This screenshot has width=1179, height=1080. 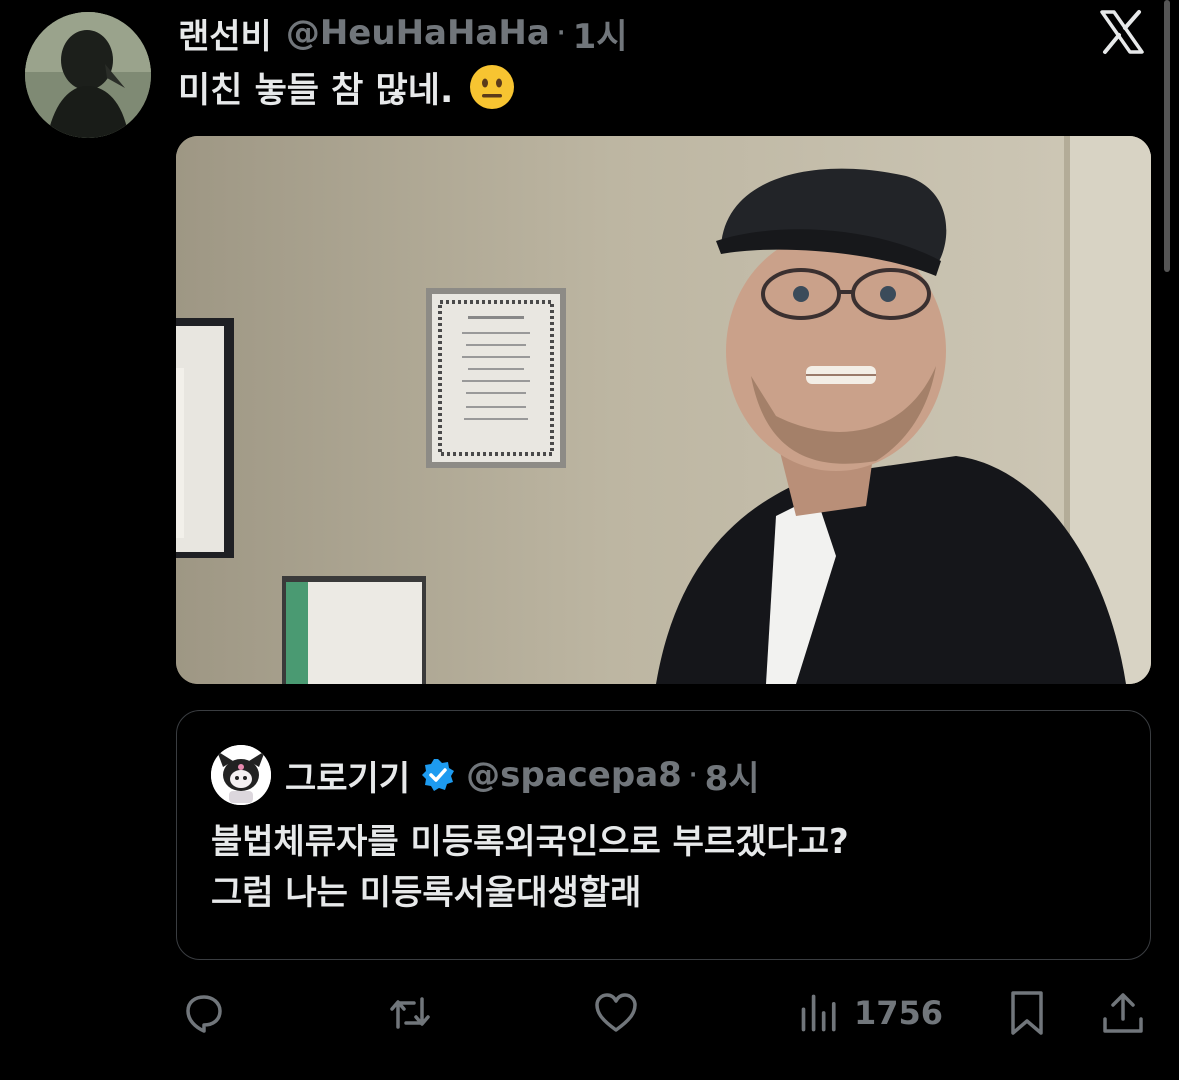 I want to click on tweet-header: 랜선비 @HeuHaHaHa · 1시, so click(x=403, y=33).